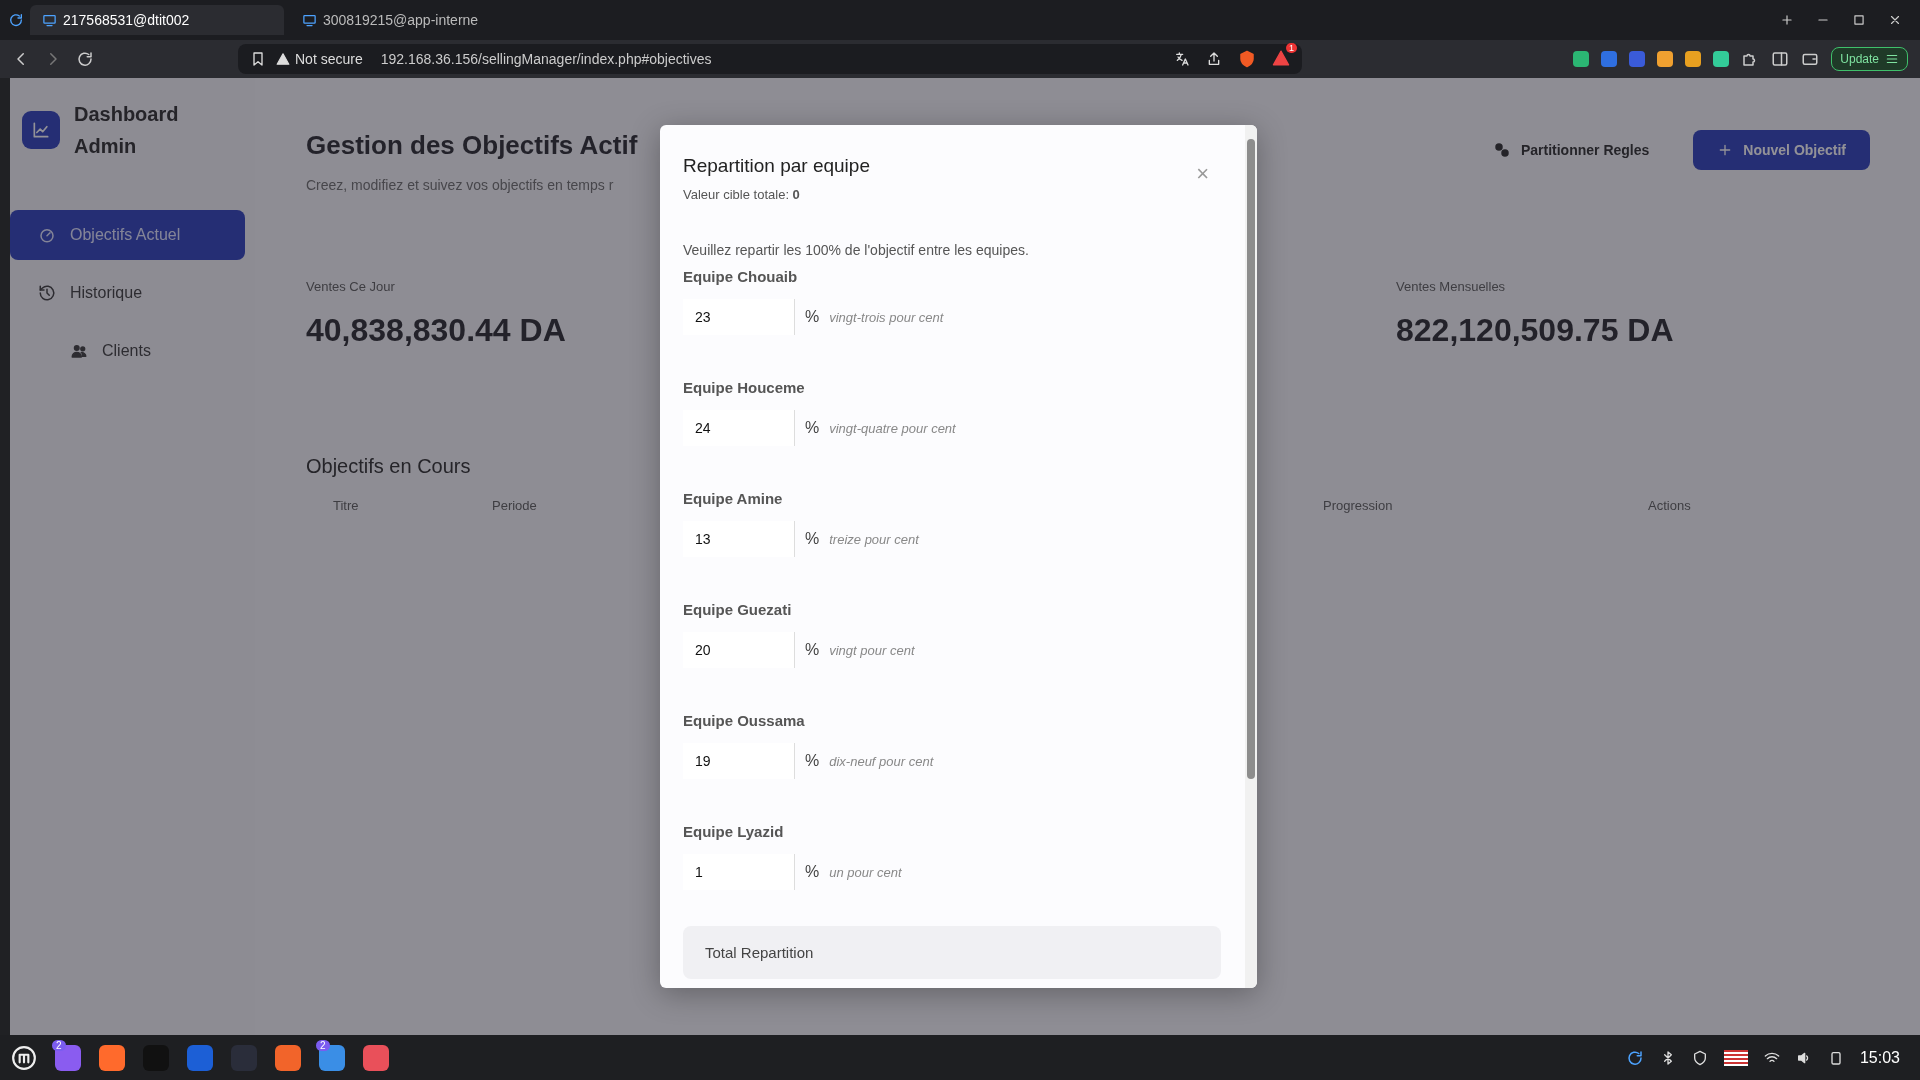  What do you see at coordinates (856, 250) in the screenshot?
I see `instruction-text: Veuillez repartir les 100% de l'objectif entre les equipes.` at bounding box center [856, 250].